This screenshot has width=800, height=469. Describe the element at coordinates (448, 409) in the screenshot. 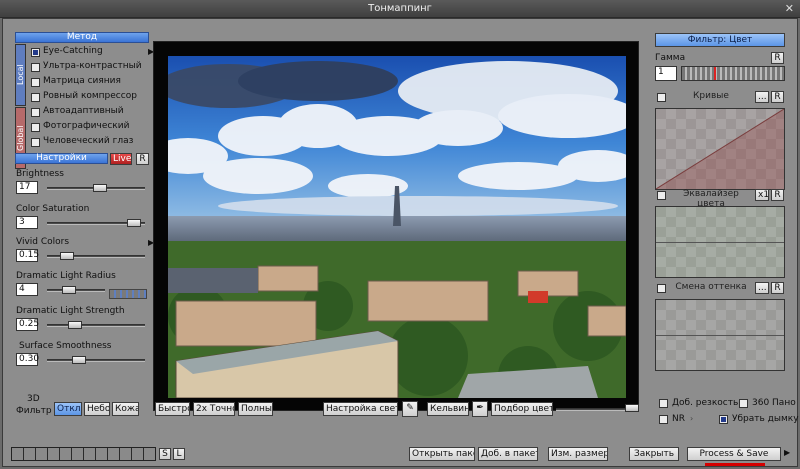

I see `kelvin-button: Кельвин` at that location.